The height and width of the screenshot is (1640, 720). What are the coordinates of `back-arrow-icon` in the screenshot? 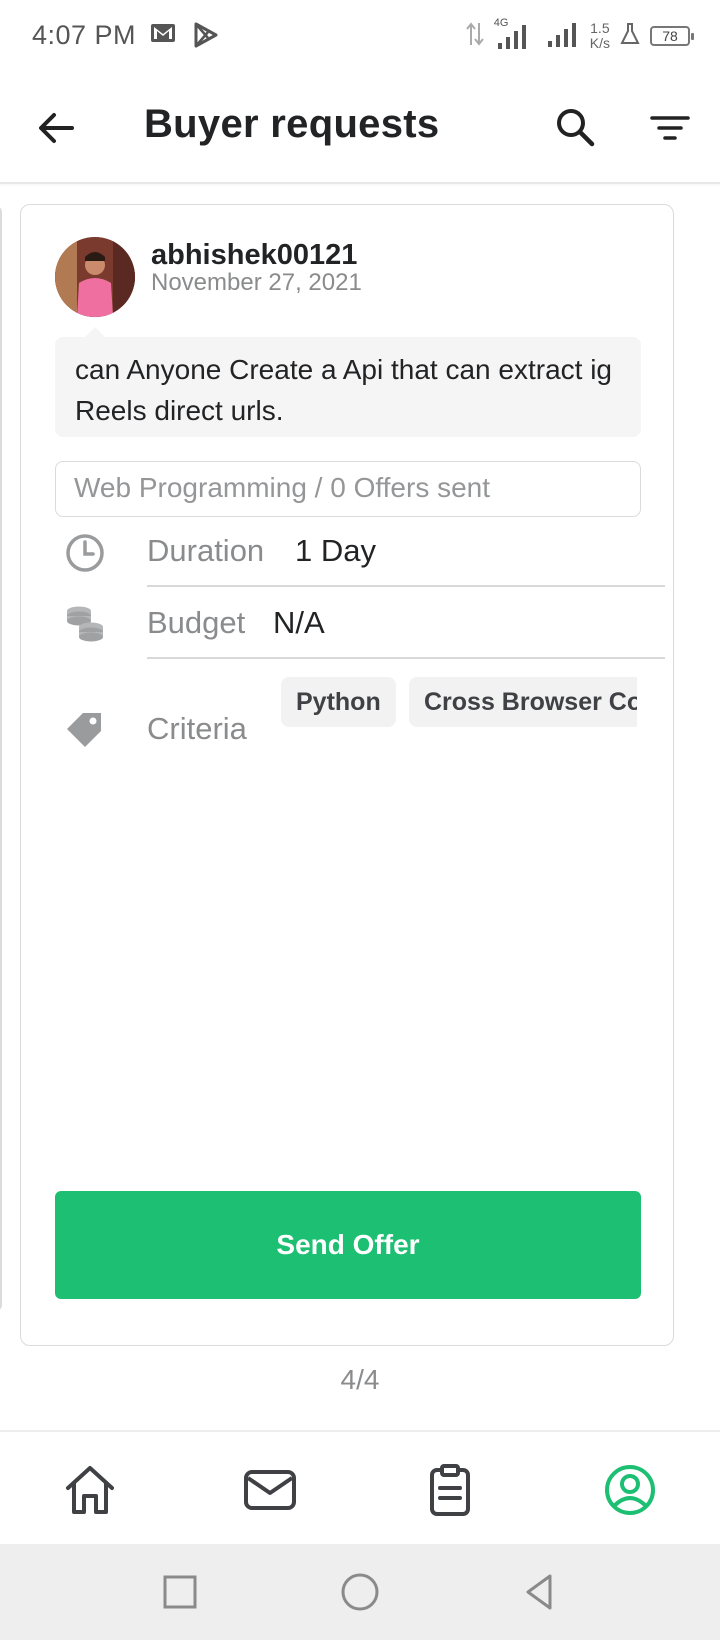 It's located at (56, 128).